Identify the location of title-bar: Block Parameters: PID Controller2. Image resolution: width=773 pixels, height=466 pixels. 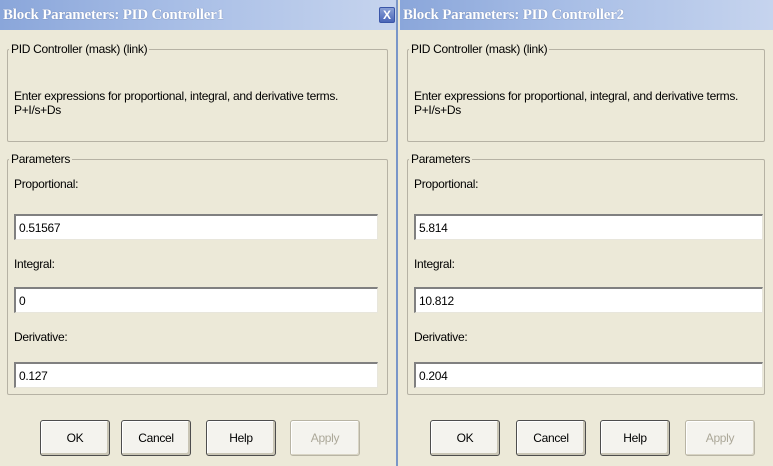
(586, 15).